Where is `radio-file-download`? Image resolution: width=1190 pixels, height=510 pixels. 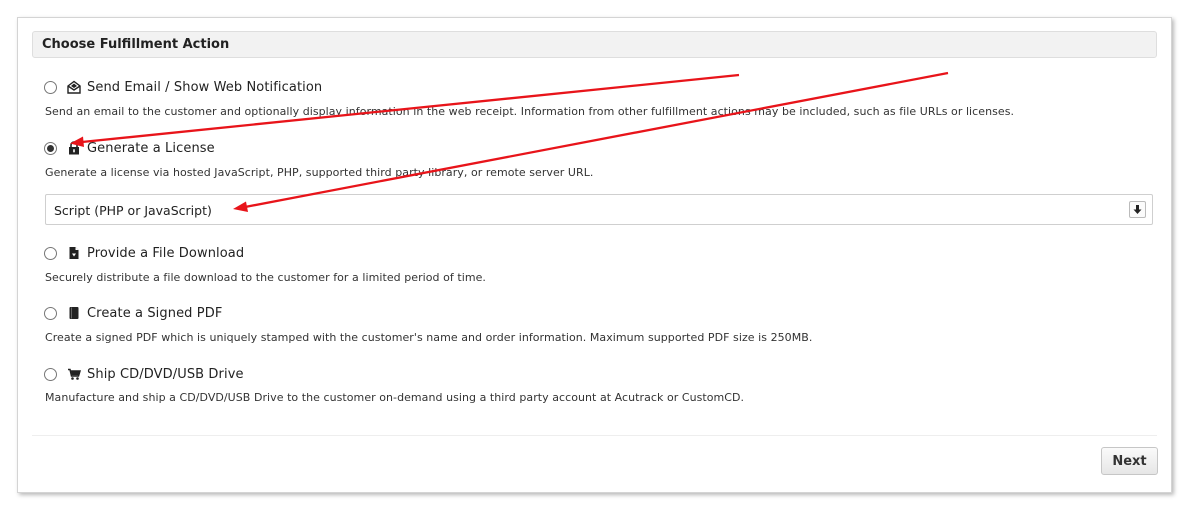
radio-file-download is located at coordinates (50, 253).